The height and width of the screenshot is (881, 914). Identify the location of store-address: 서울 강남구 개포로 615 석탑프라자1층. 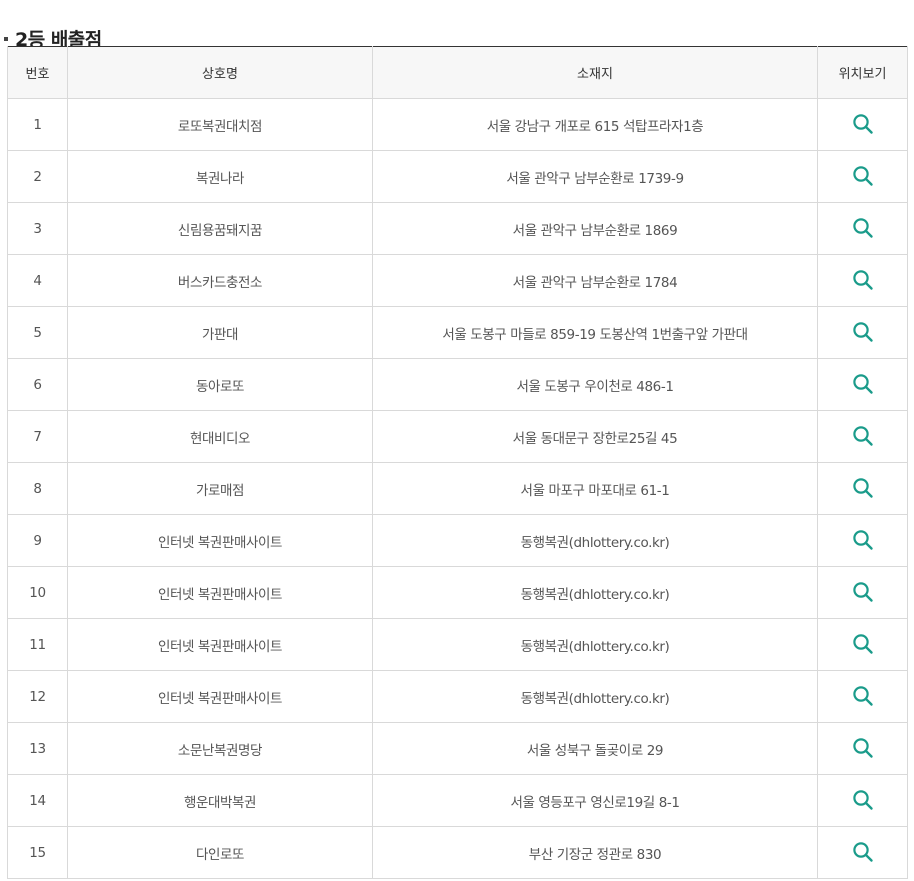
(595, 124).